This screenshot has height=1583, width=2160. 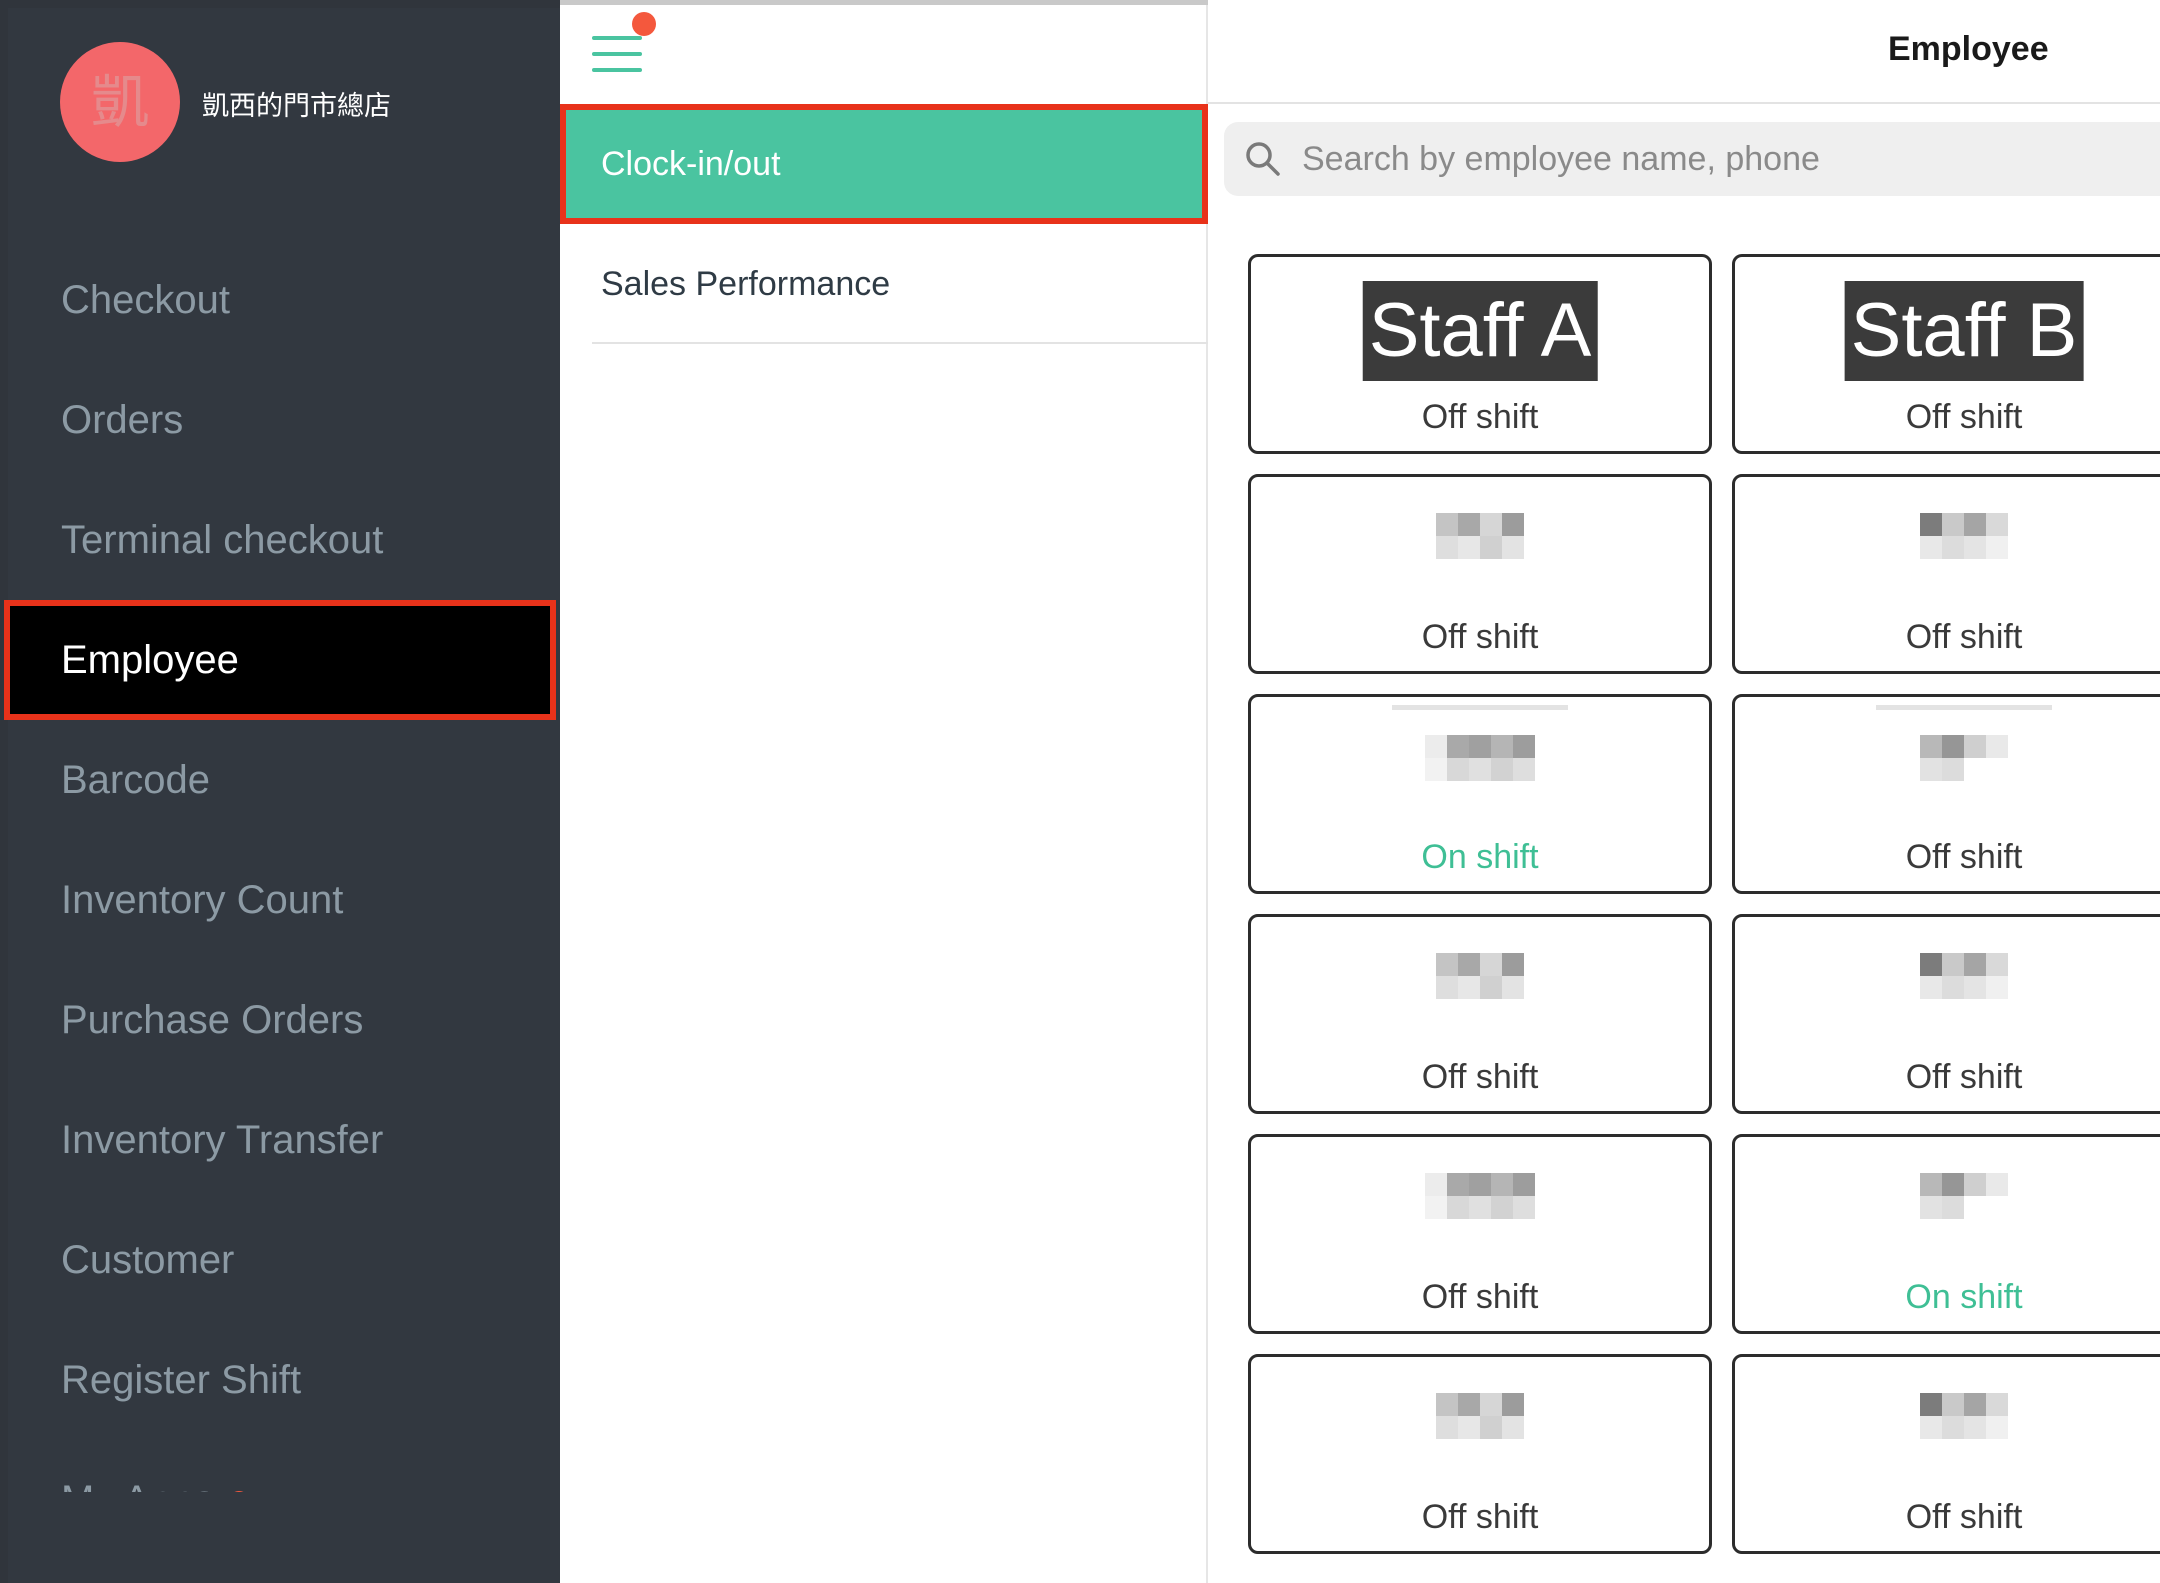 I want to click on search-bar, so click(x=1692, y=159).